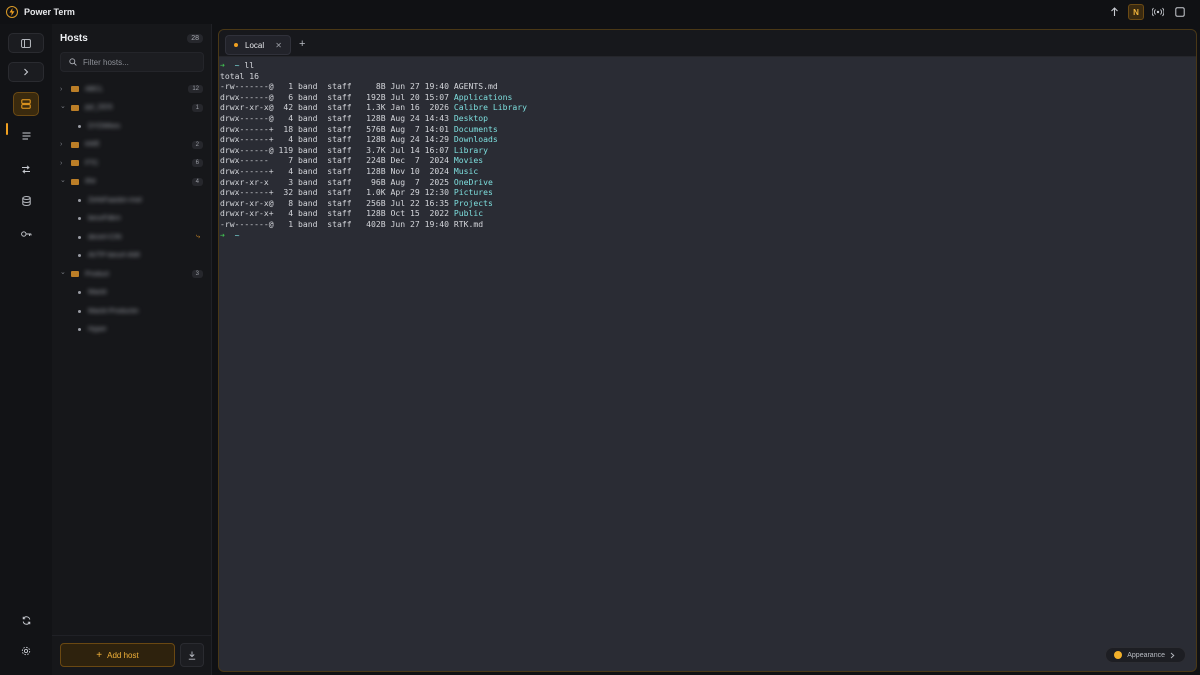 Image resolution: width=1200 pixels, height=675 pixels. I want to click on tab-local: Local ✕, so click(258, 45).